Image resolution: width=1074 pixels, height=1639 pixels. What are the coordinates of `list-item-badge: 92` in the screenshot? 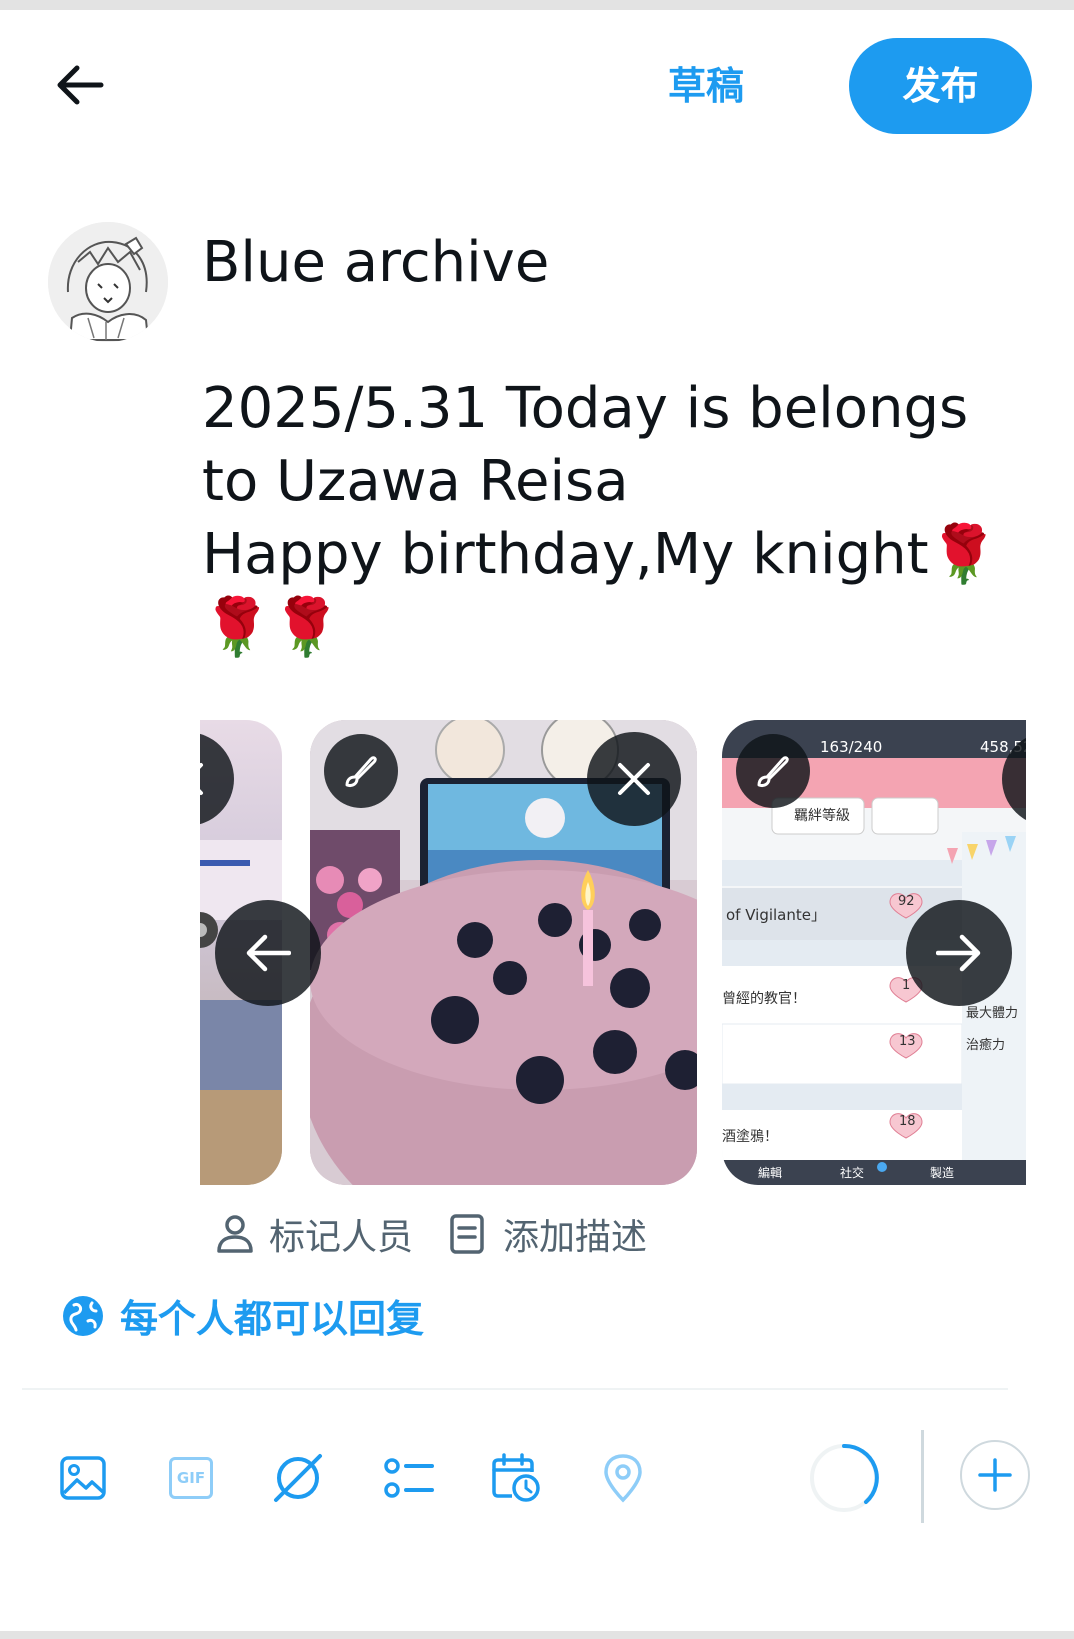 It's located at (906, 901).